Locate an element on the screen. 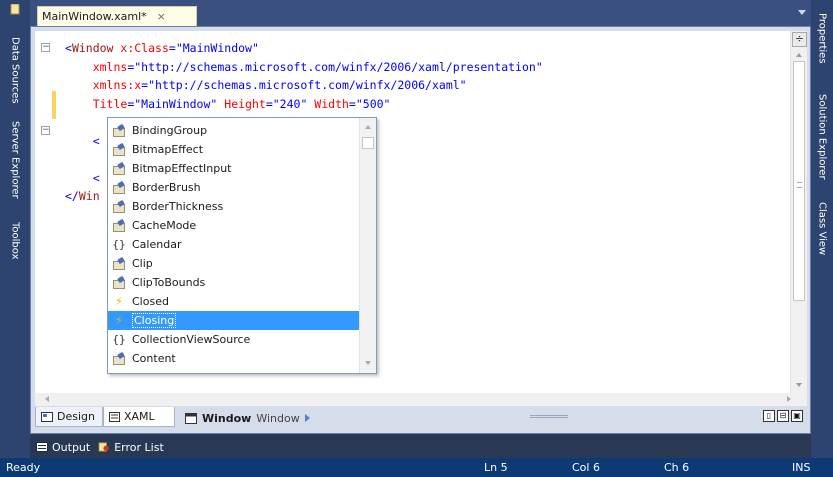 The height and width of the screenshot is (477, 833). dock-tab-server-explorer: Server Explorer is located at coordinates (15, 160).